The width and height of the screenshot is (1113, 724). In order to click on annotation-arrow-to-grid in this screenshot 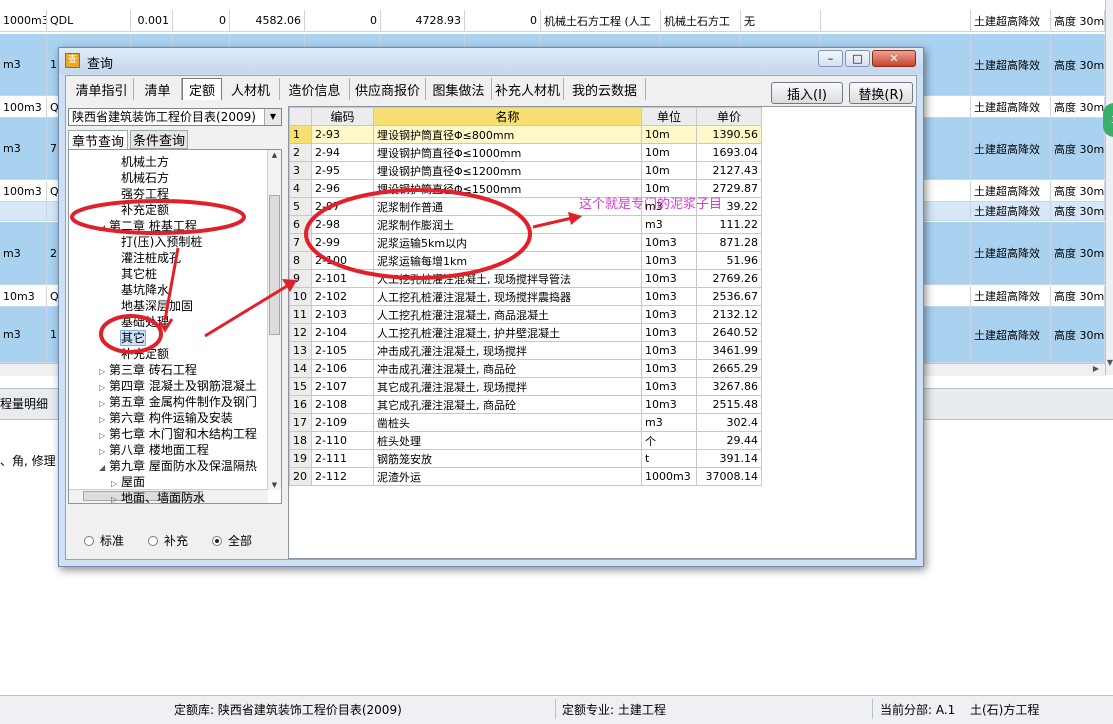, I will do `click(248, 309)`.